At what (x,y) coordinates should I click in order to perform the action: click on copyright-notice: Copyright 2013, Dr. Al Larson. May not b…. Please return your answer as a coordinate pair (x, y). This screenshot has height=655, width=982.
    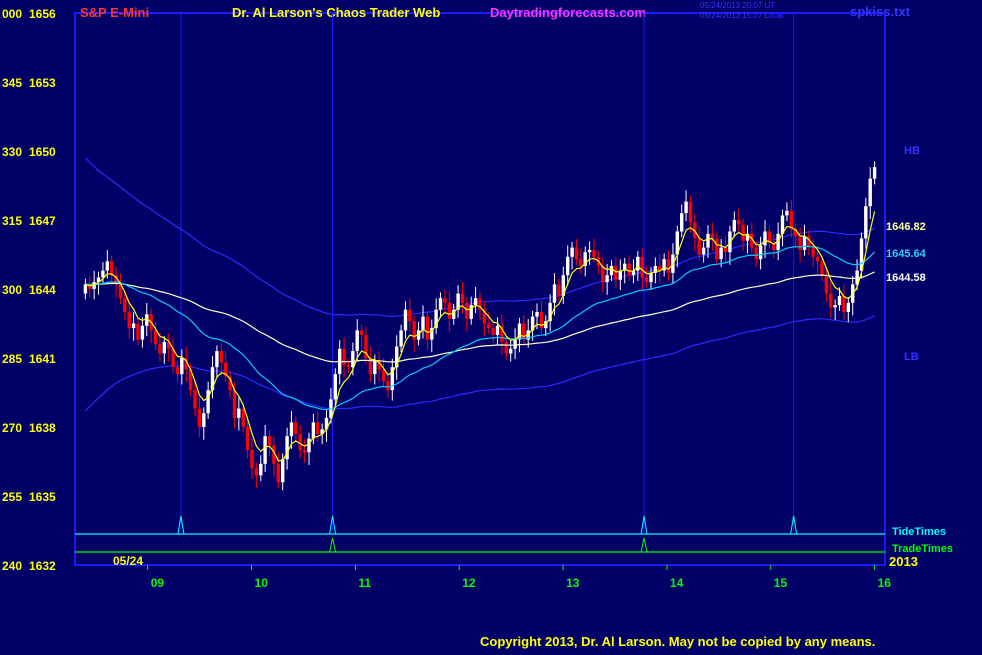
    Looking at the image, I should click on (677, 641).